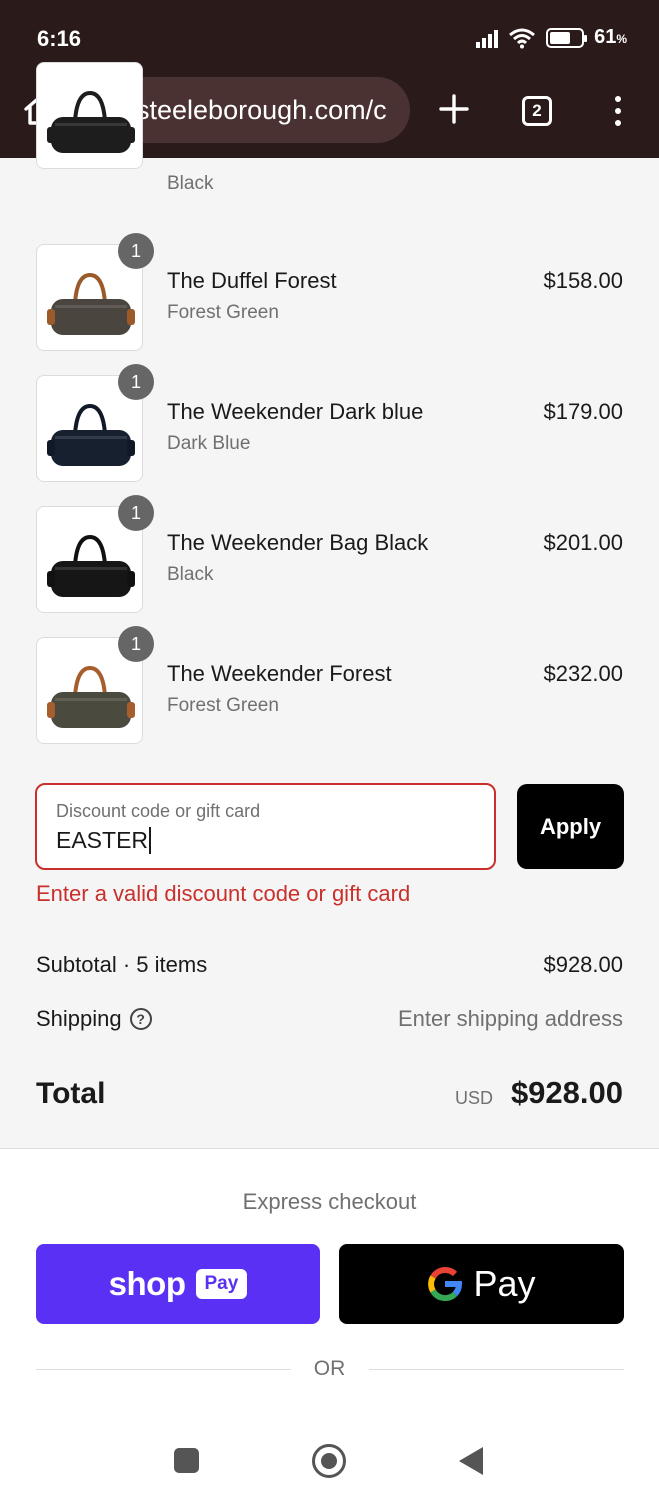  I want to click on google-pay-text: Pay, so click(504, 1283).